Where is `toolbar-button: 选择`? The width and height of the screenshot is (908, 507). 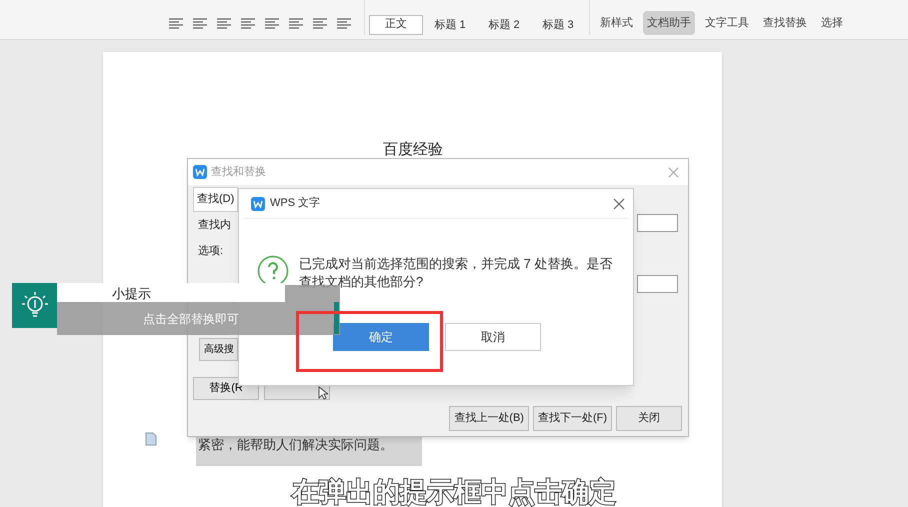 toolbar-button: 选择 is located at coordinates (832, 23).